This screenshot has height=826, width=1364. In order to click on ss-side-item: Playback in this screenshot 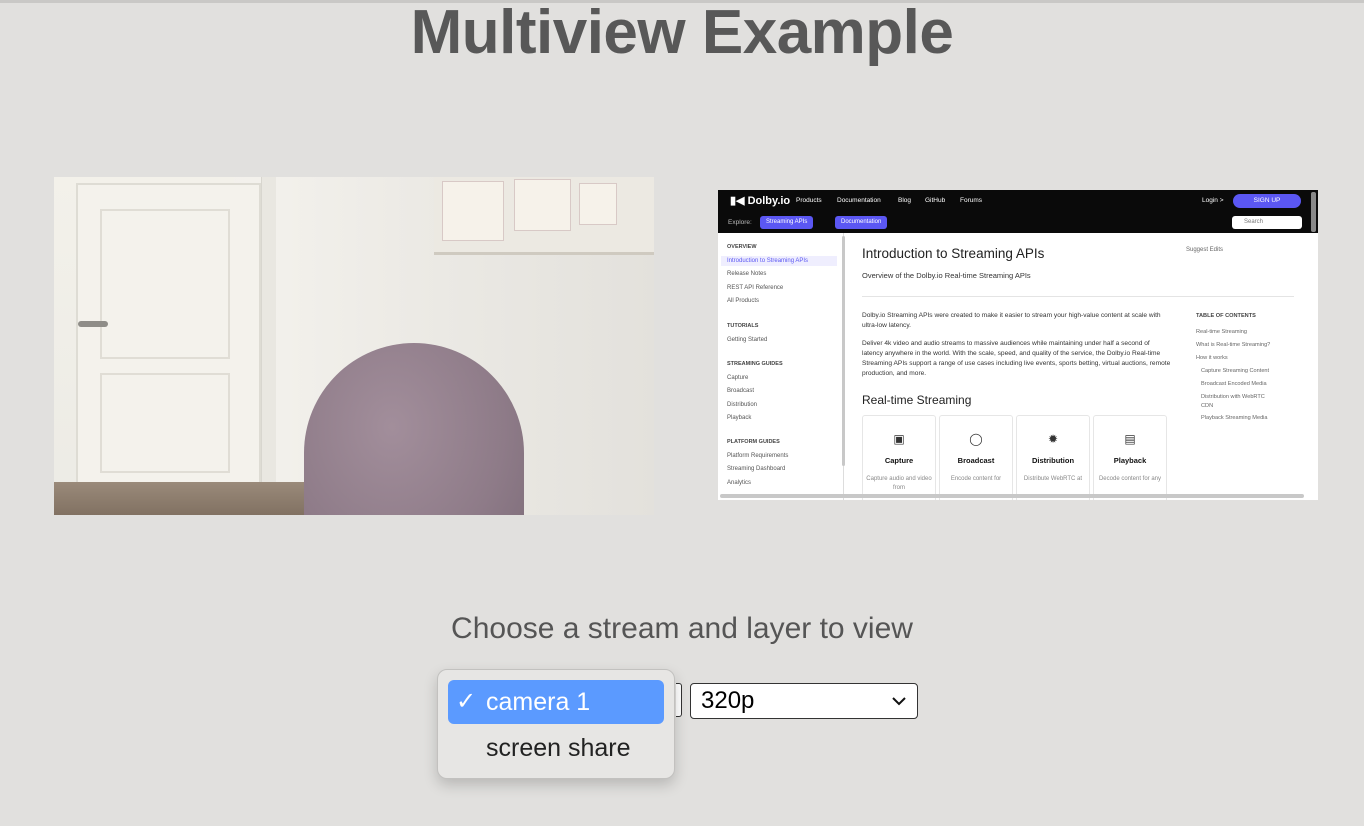, I will do `click(739, 418)`.